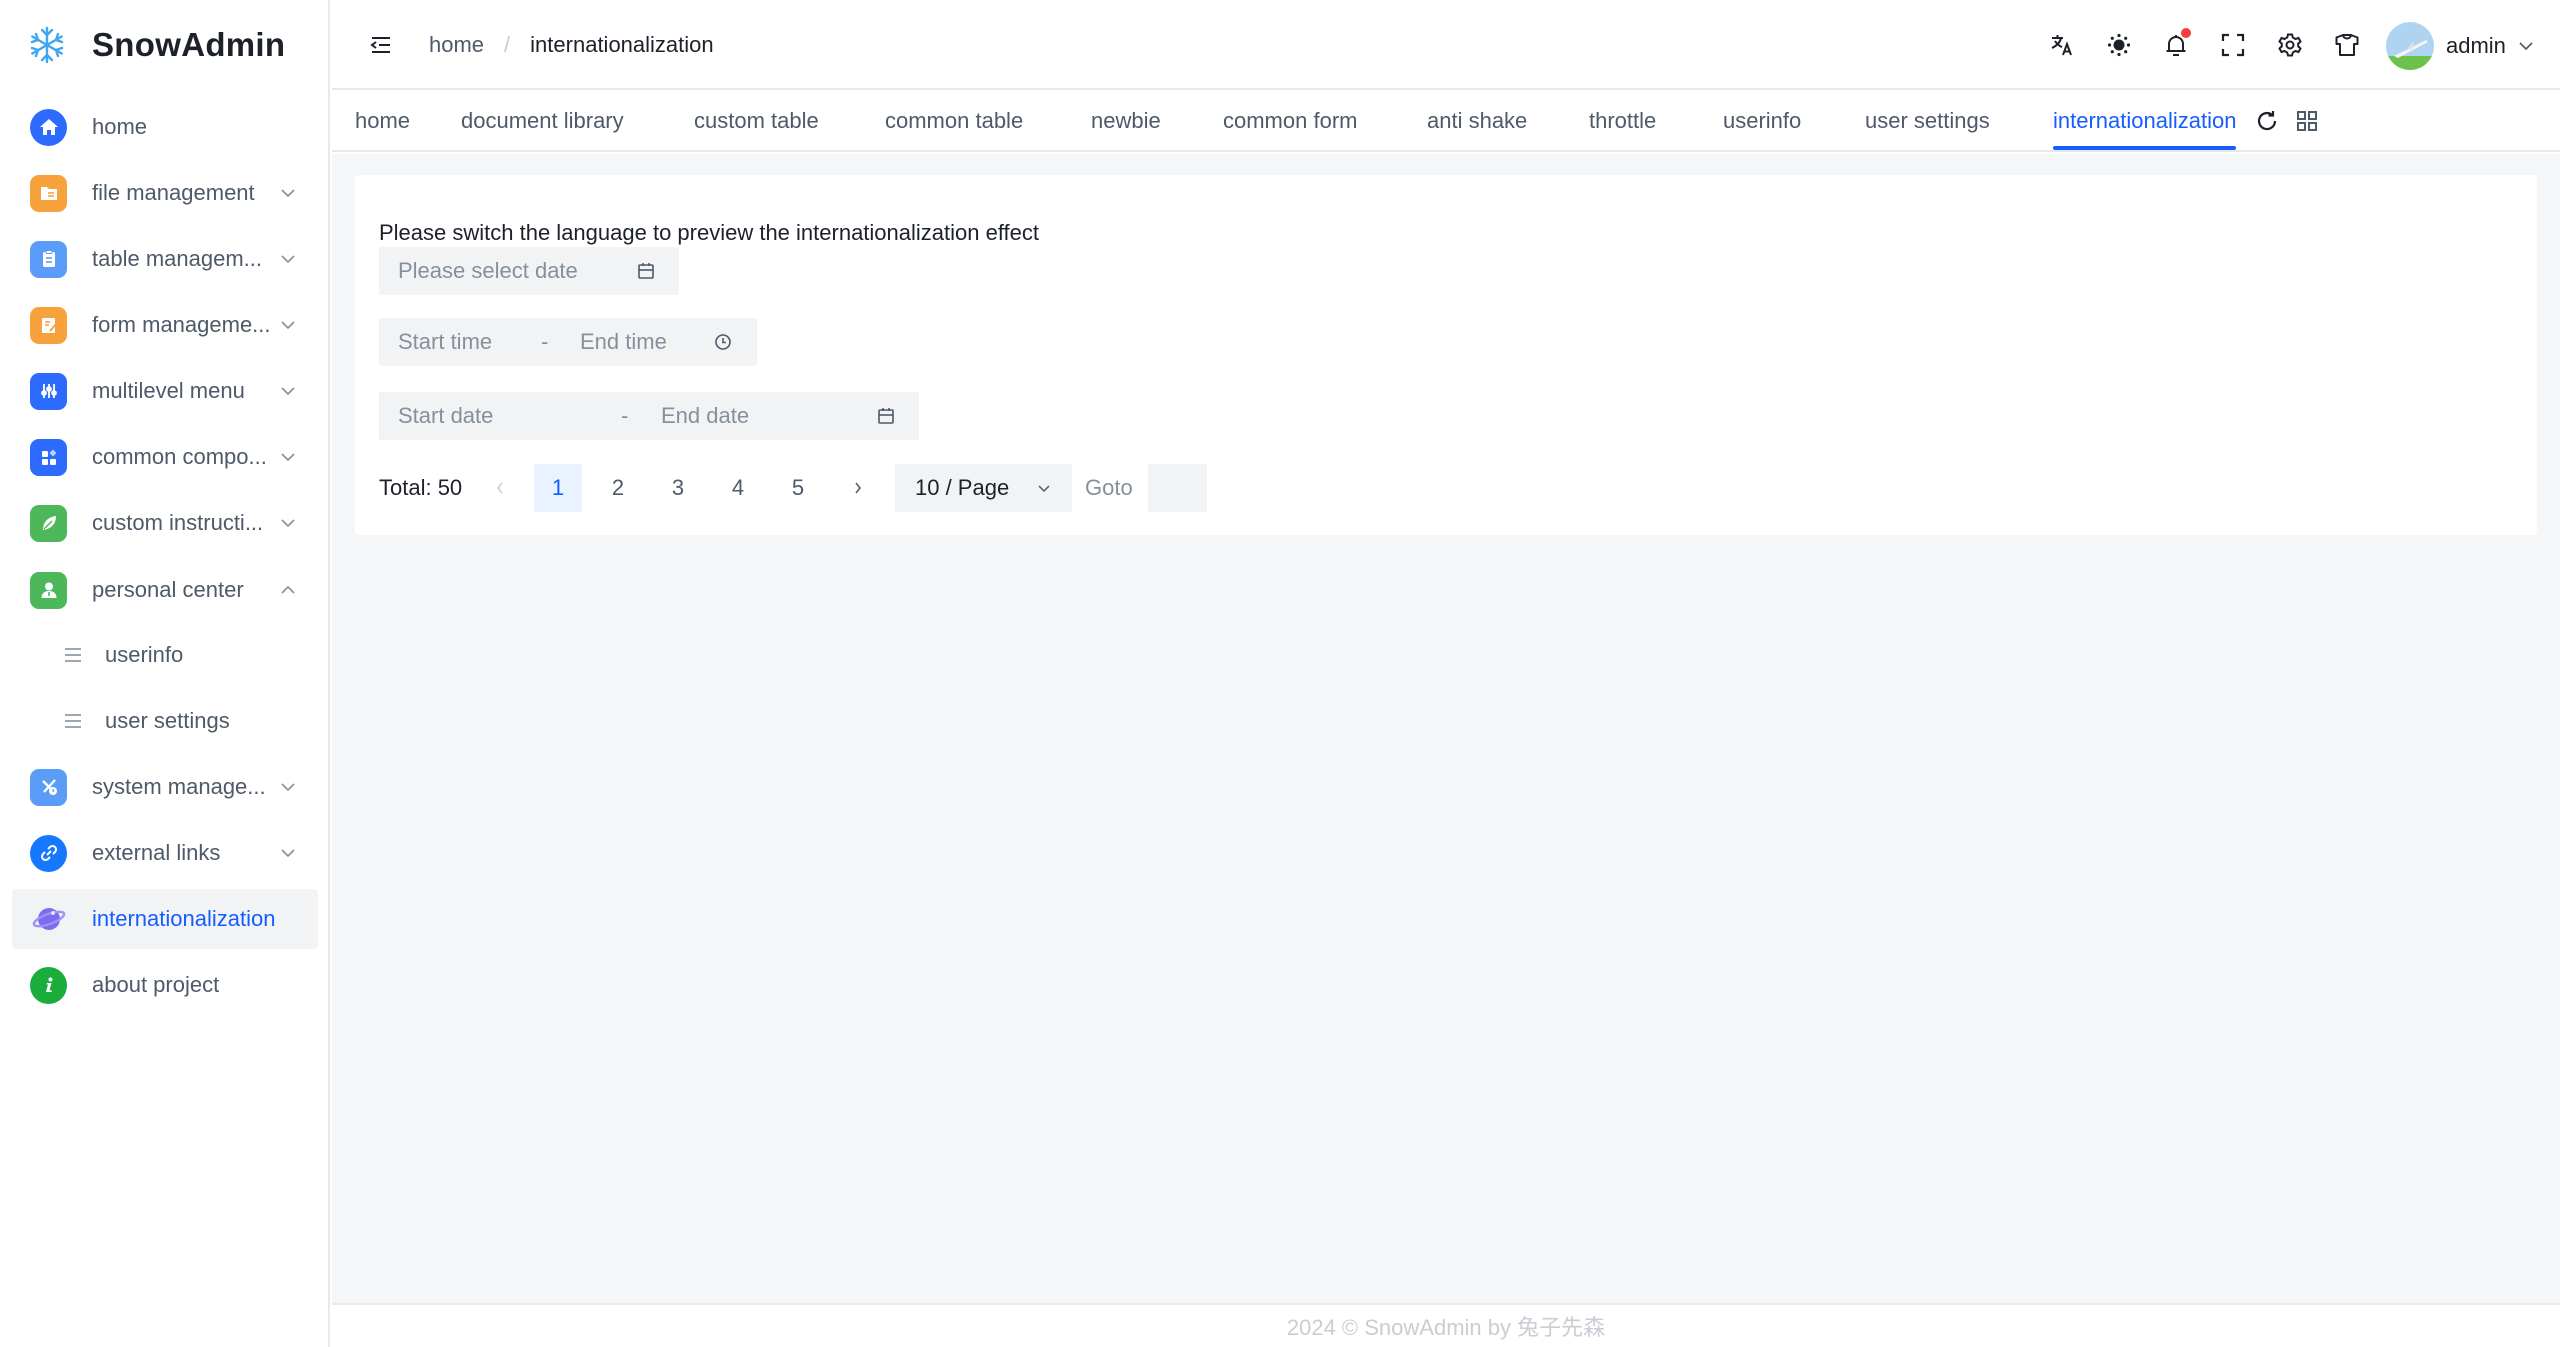 This screenshot has width=2560, height=1347. I want to click on date-picker-placeholder: Please select date, so click(488, 270).